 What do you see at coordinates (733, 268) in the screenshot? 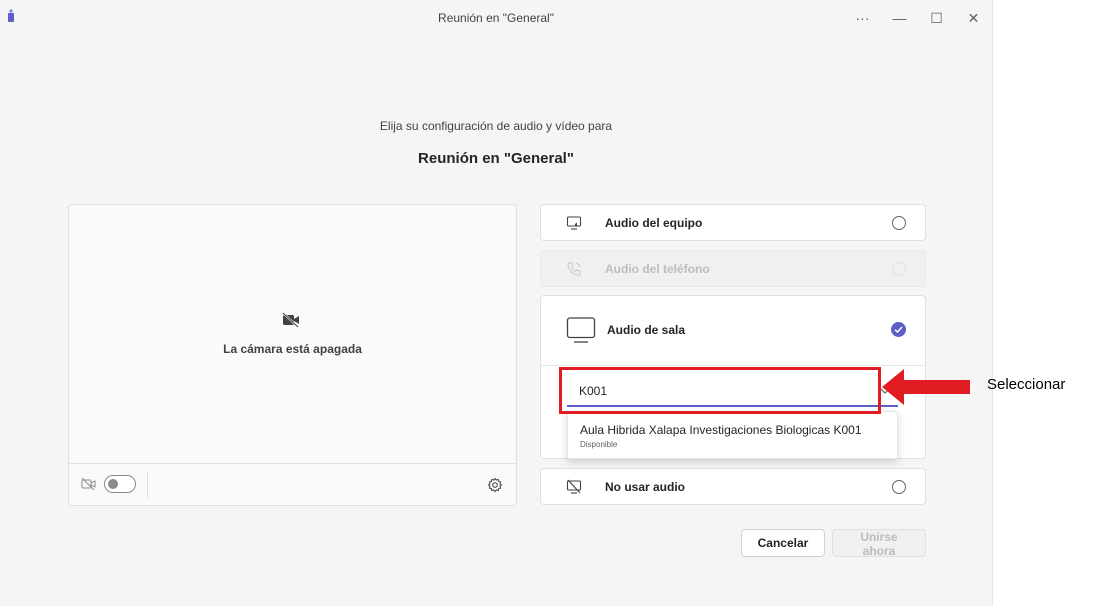
I see `phone-audio-option: Audio del teléfono` at bounding box center [733, 268].